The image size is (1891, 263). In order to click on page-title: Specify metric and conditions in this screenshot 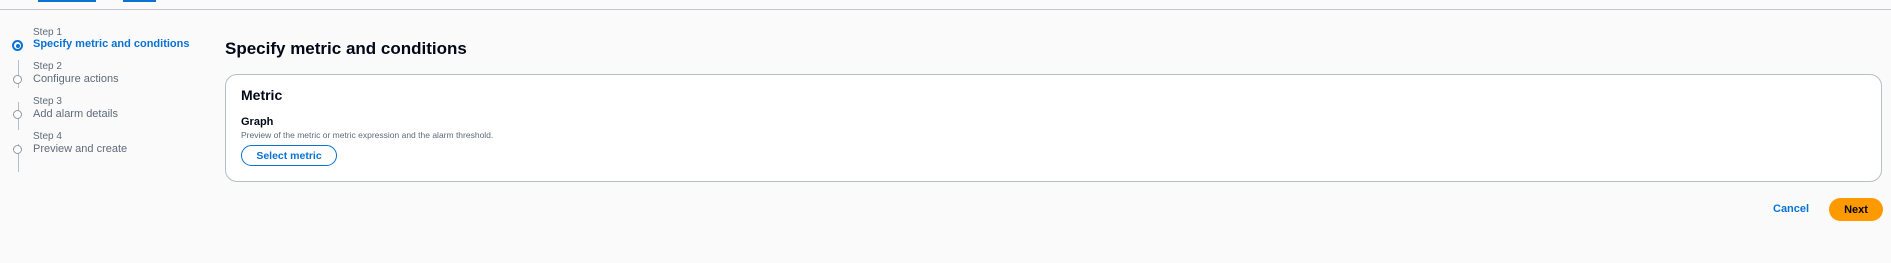, I will do `click(346, 48)`.